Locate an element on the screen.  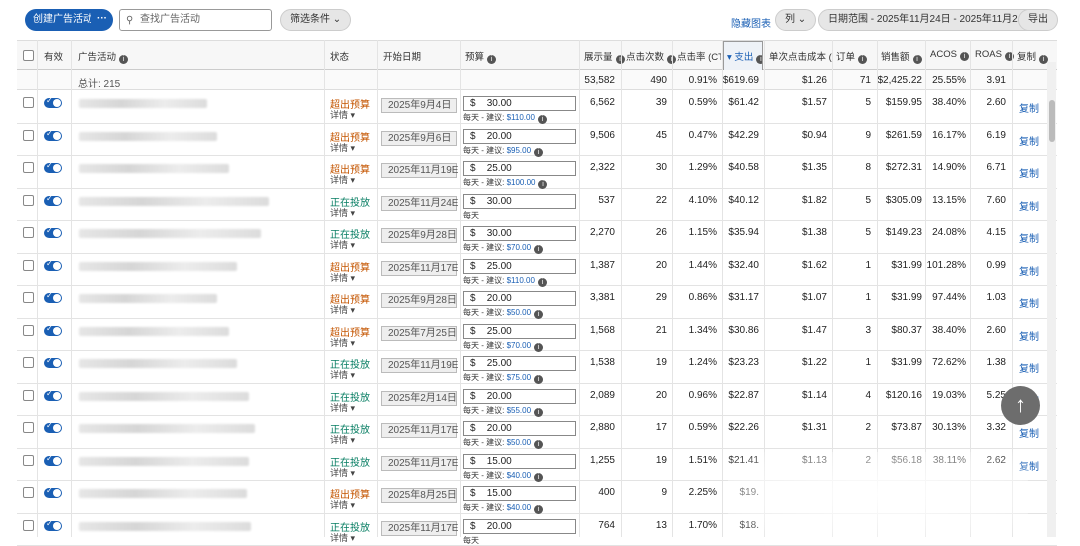
suggested-budget: $95.00 is located at coordinates (519, 150).